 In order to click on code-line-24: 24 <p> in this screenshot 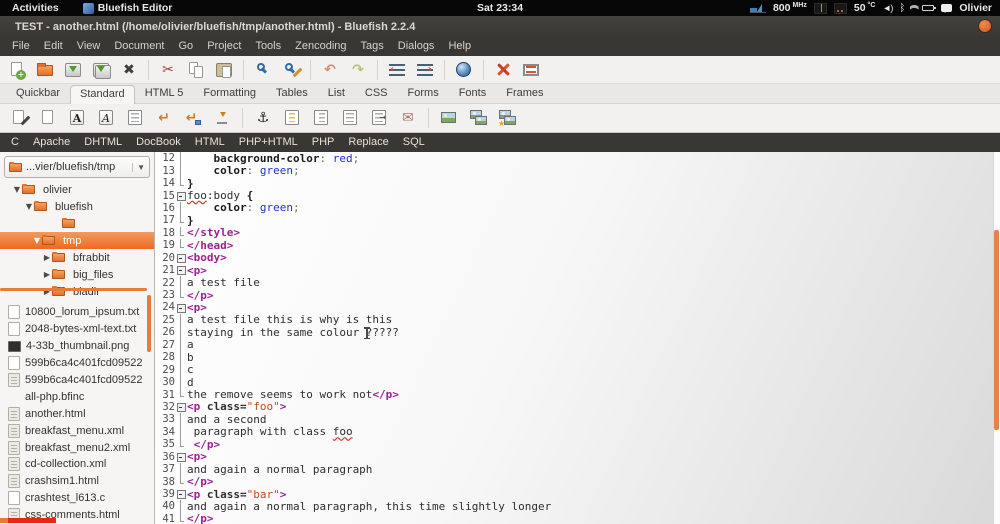, I will do `click(577, 307)`.